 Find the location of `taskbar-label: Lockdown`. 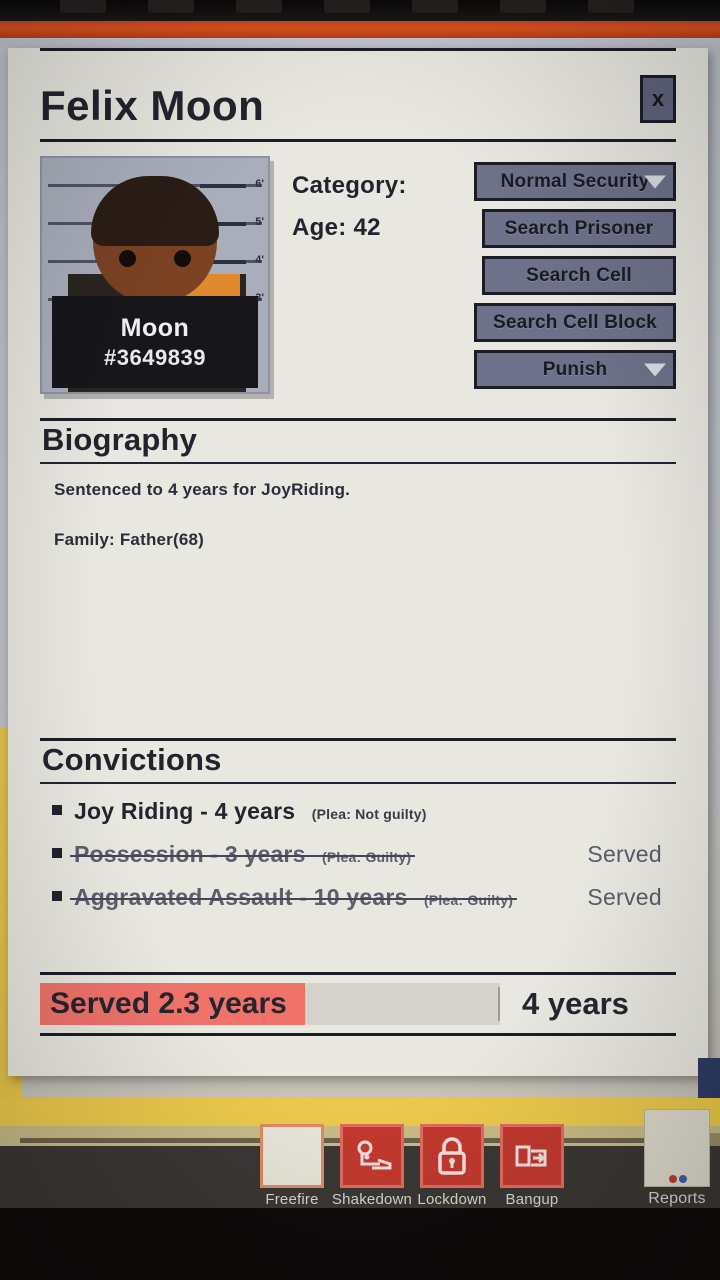

taskbar-label: Lockdown is located at coordinates (452, 1199).